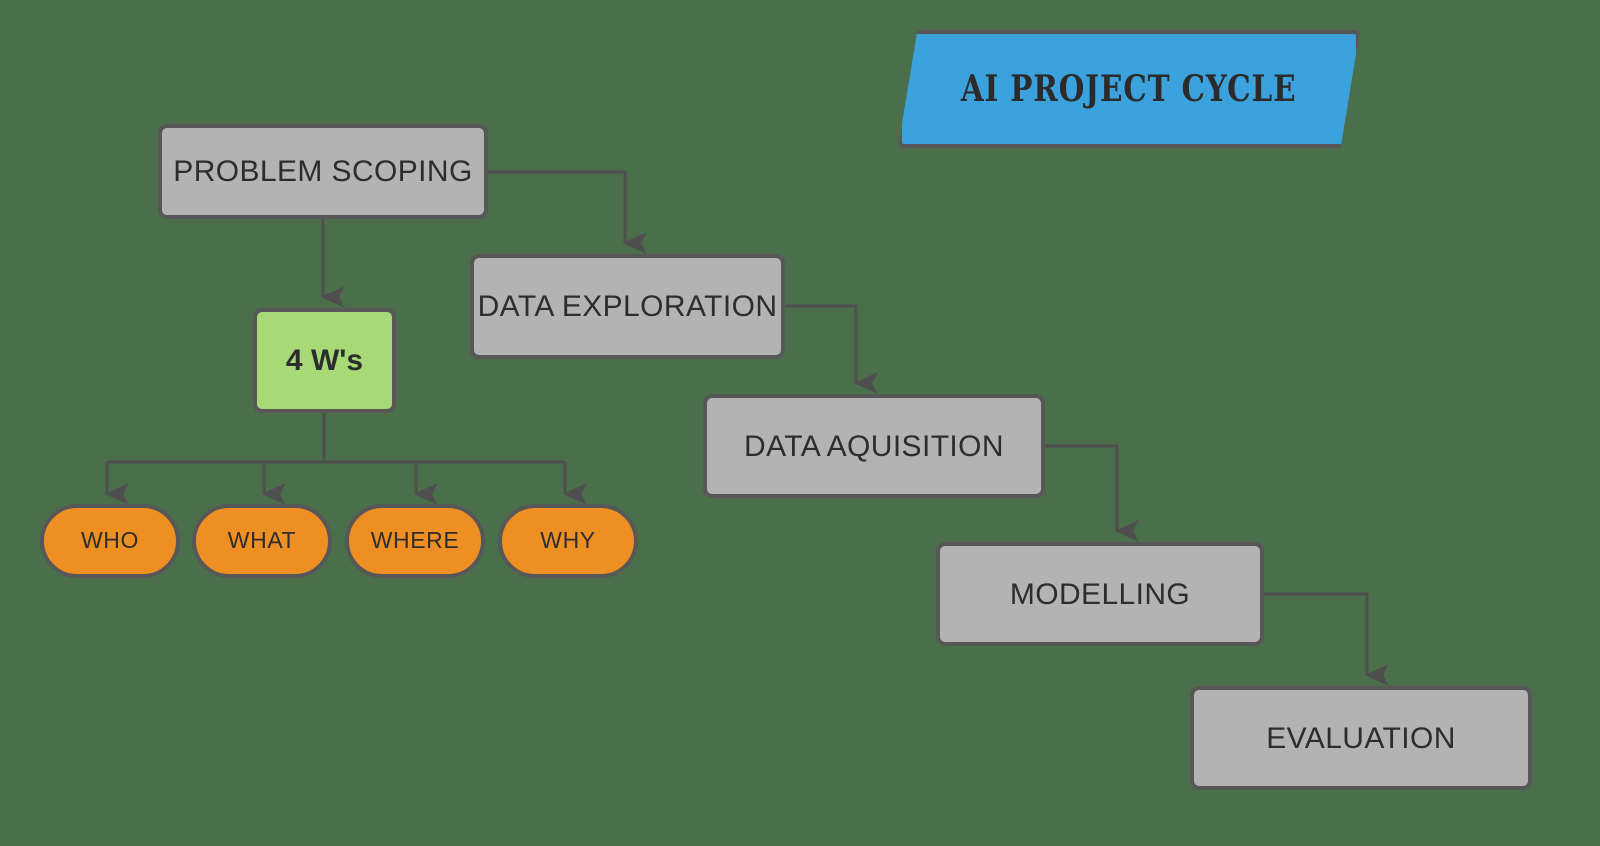  I want to click on node-modelling: MODELLING, so click(1100, 594).